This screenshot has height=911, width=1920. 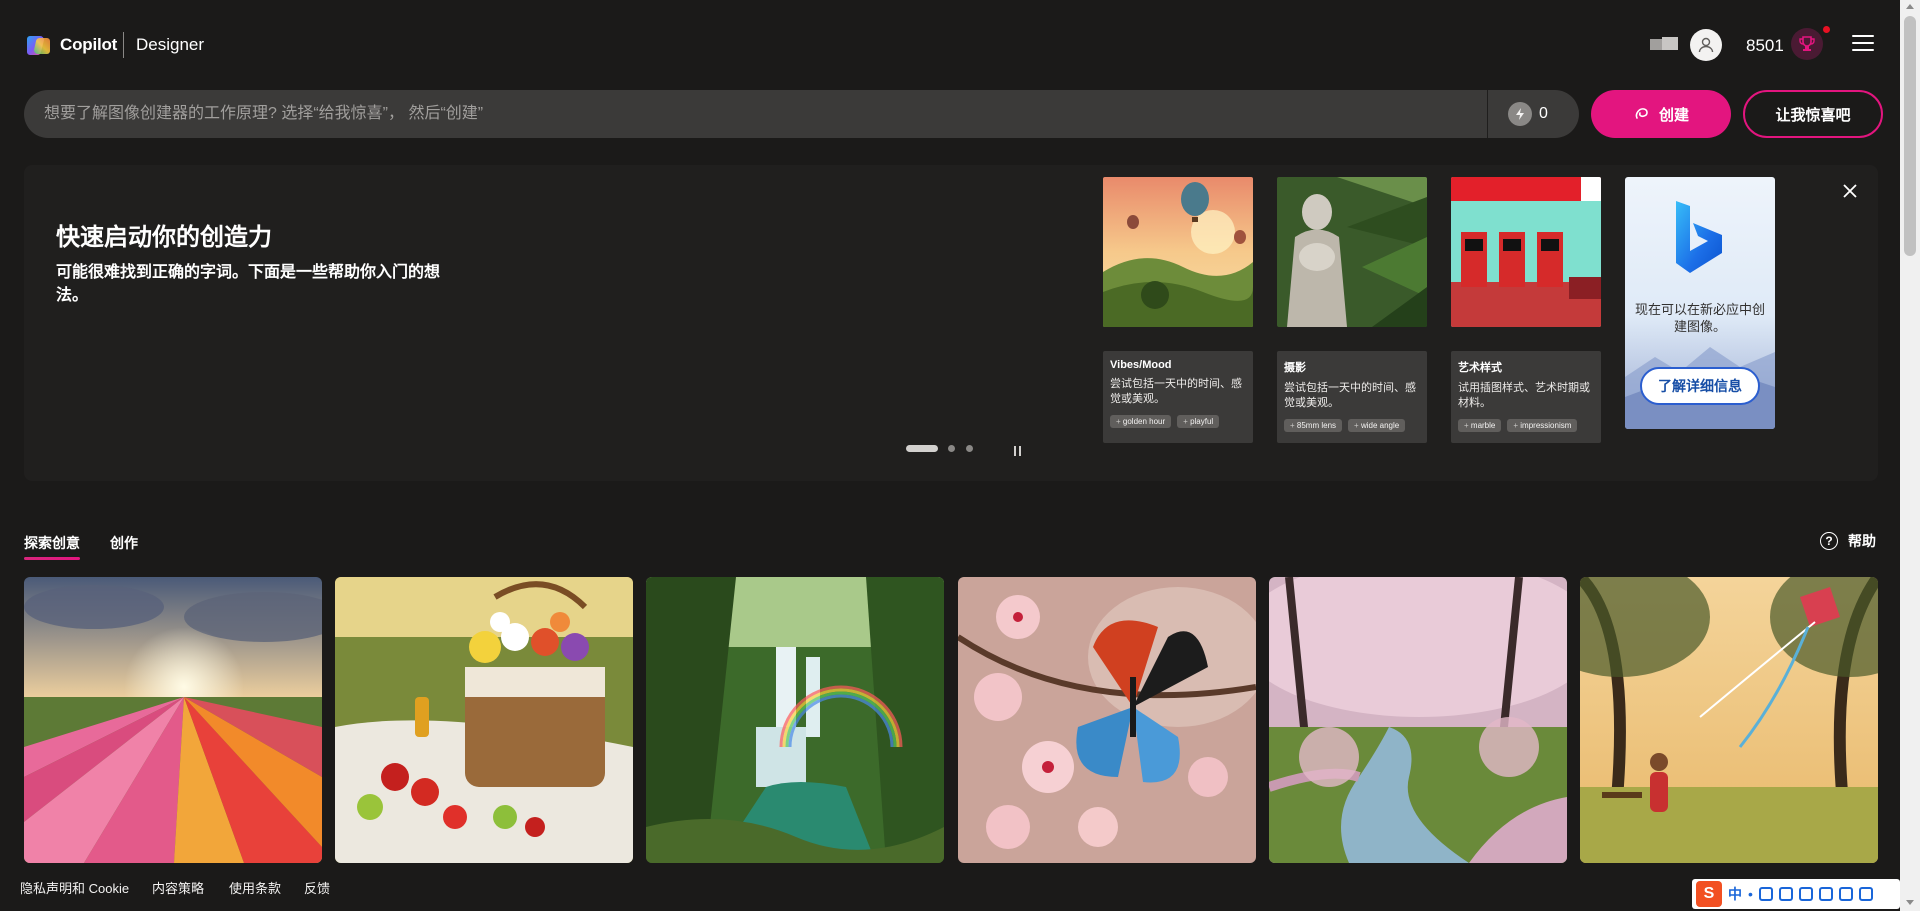 What do you see at coordinates (1295, 368) in the screenshot?
I see `idea-card-title: 摄影` at bounding box center [1295, 368].